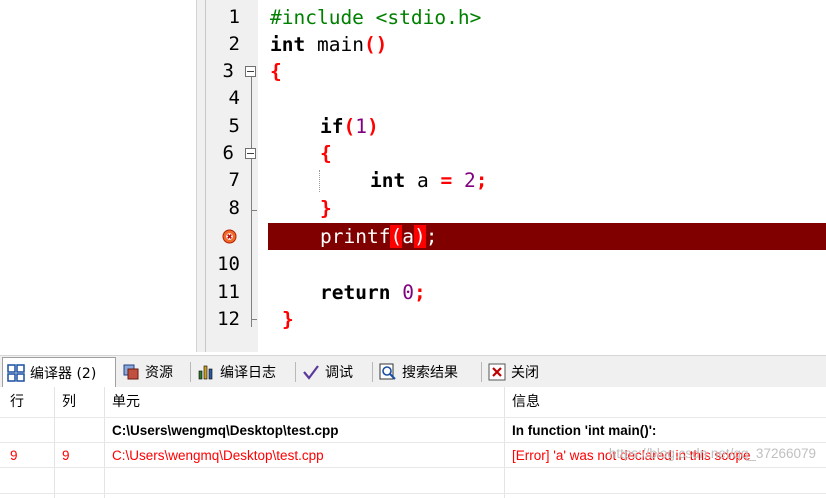 The image size is (826, 498). What do you see at coordinates (228, 71) in the screenshot?
I see `line-number: 3` at bounding box center [228, 71].